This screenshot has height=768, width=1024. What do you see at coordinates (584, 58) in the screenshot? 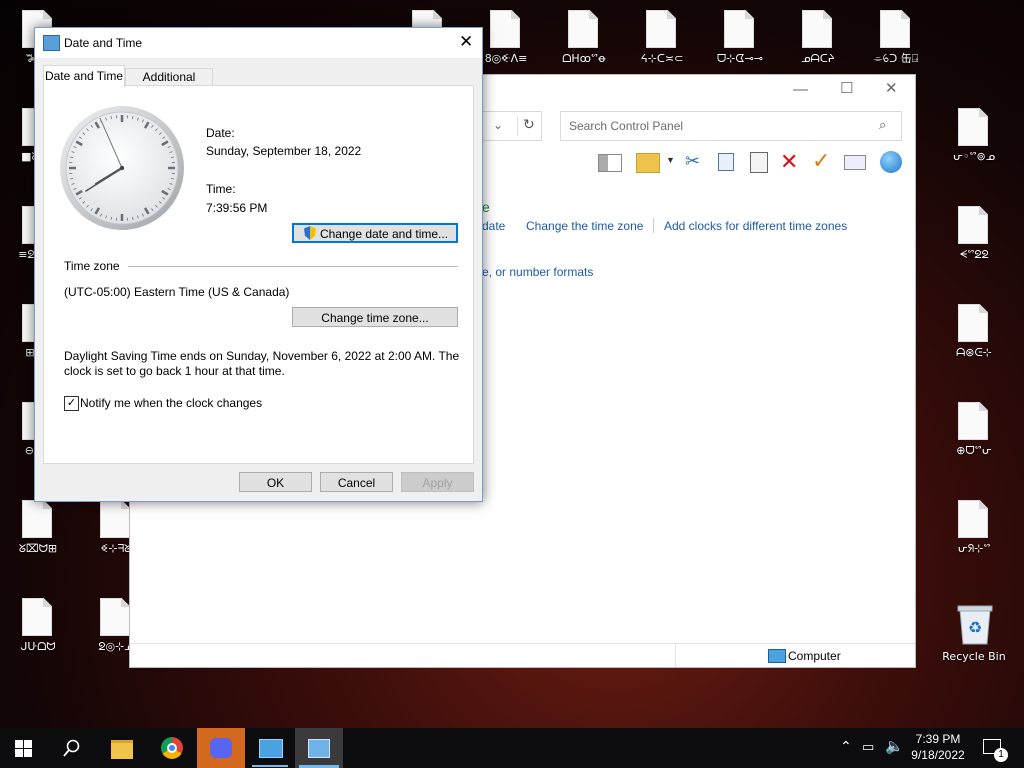
I see `desktop-file-label: ᗝHꝏᔥꝋ` at bounding box center [584, 58].